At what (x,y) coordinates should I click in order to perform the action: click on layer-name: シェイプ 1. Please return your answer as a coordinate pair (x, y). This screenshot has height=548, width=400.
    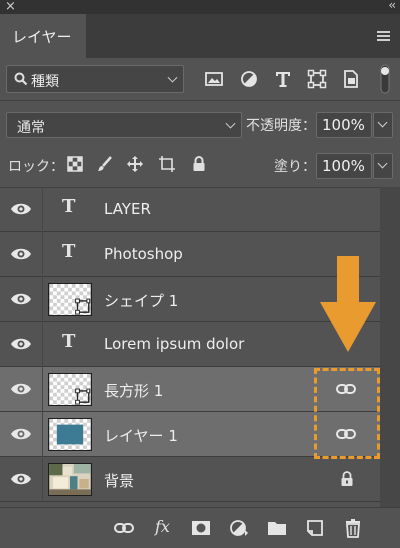
    Looking at the image, I should click on (141, 300).